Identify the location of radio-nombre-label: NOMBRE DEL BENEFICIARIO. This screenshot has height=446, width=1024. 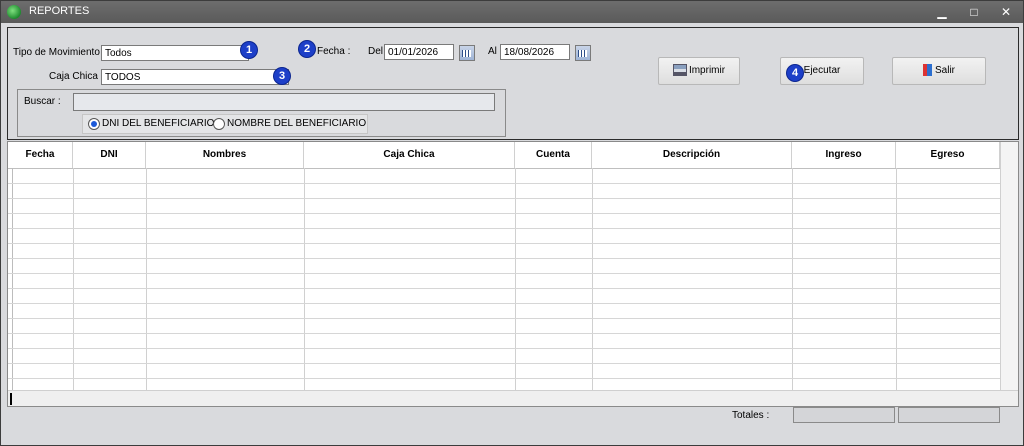
(296, 123).